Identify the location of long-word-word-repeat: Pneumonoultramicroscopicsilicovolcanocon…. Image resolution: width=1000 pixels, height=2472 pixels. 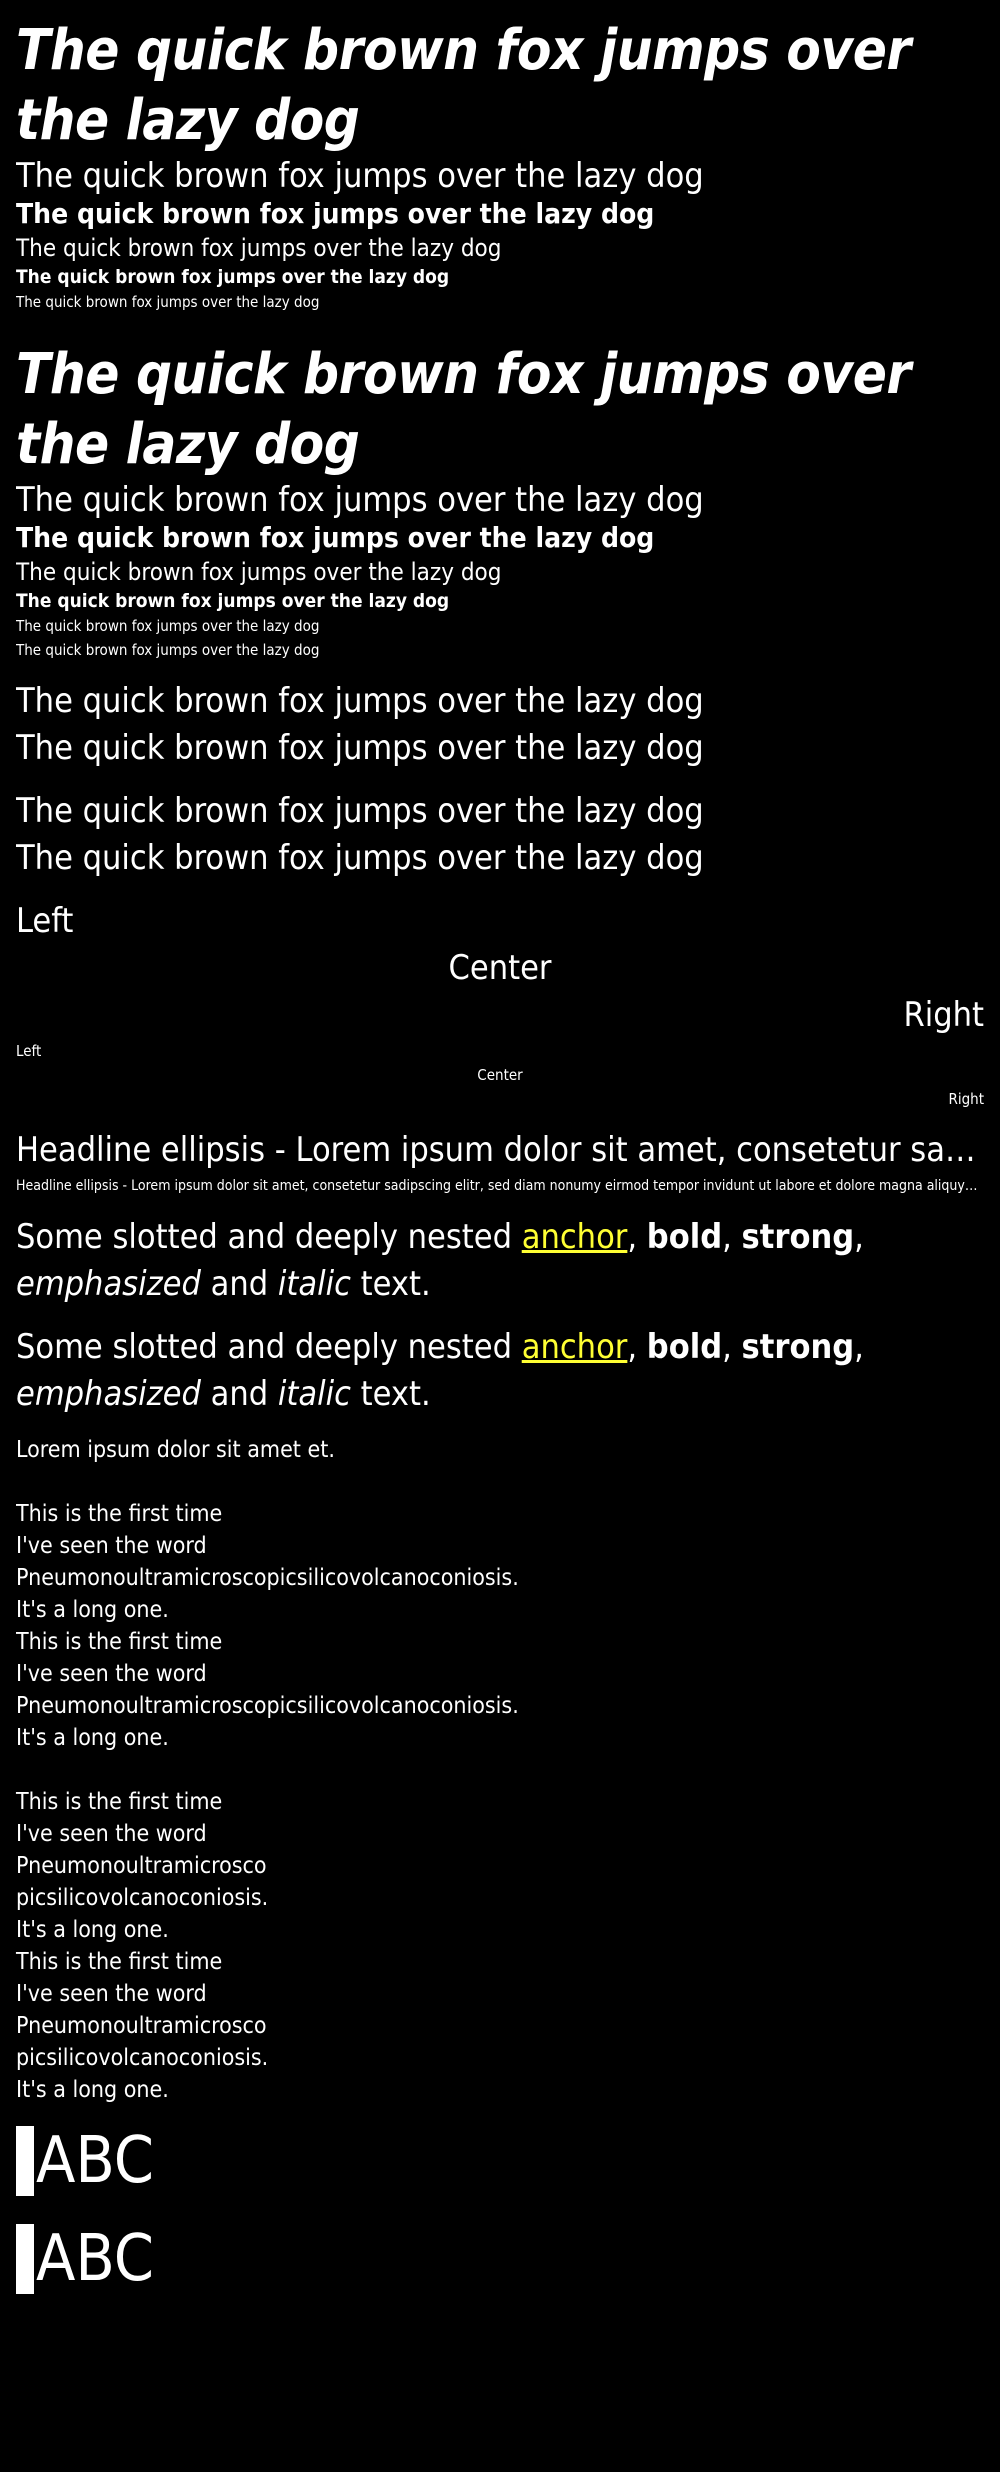
(267, 1706).